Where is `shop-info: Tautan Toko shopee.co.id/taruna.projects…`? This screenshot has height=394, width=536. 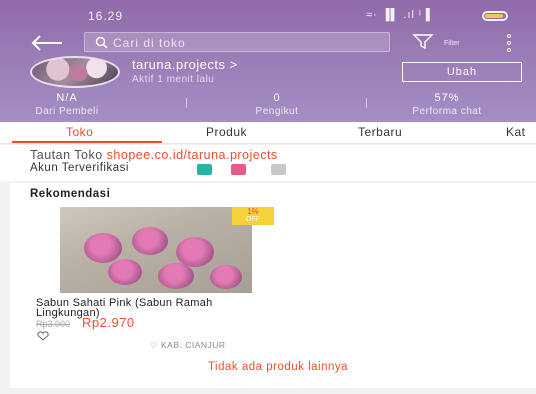 shop-info: Tautan Toko shopee.co.id/taruna.projects… is located at coordinates (268, 163).